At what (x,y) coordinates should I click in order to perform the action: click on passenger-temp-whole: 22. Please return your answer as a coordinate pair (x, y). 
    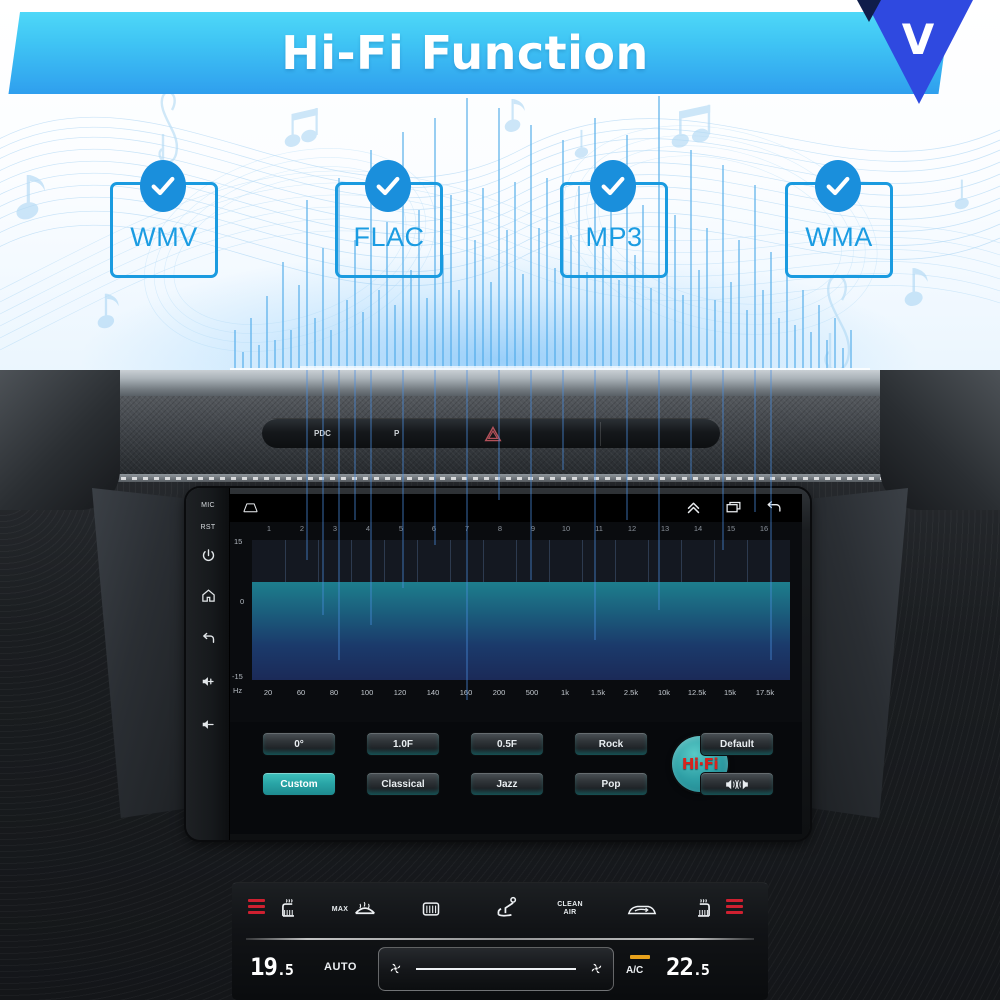
    Looking at the image, I should click on (680, 967).